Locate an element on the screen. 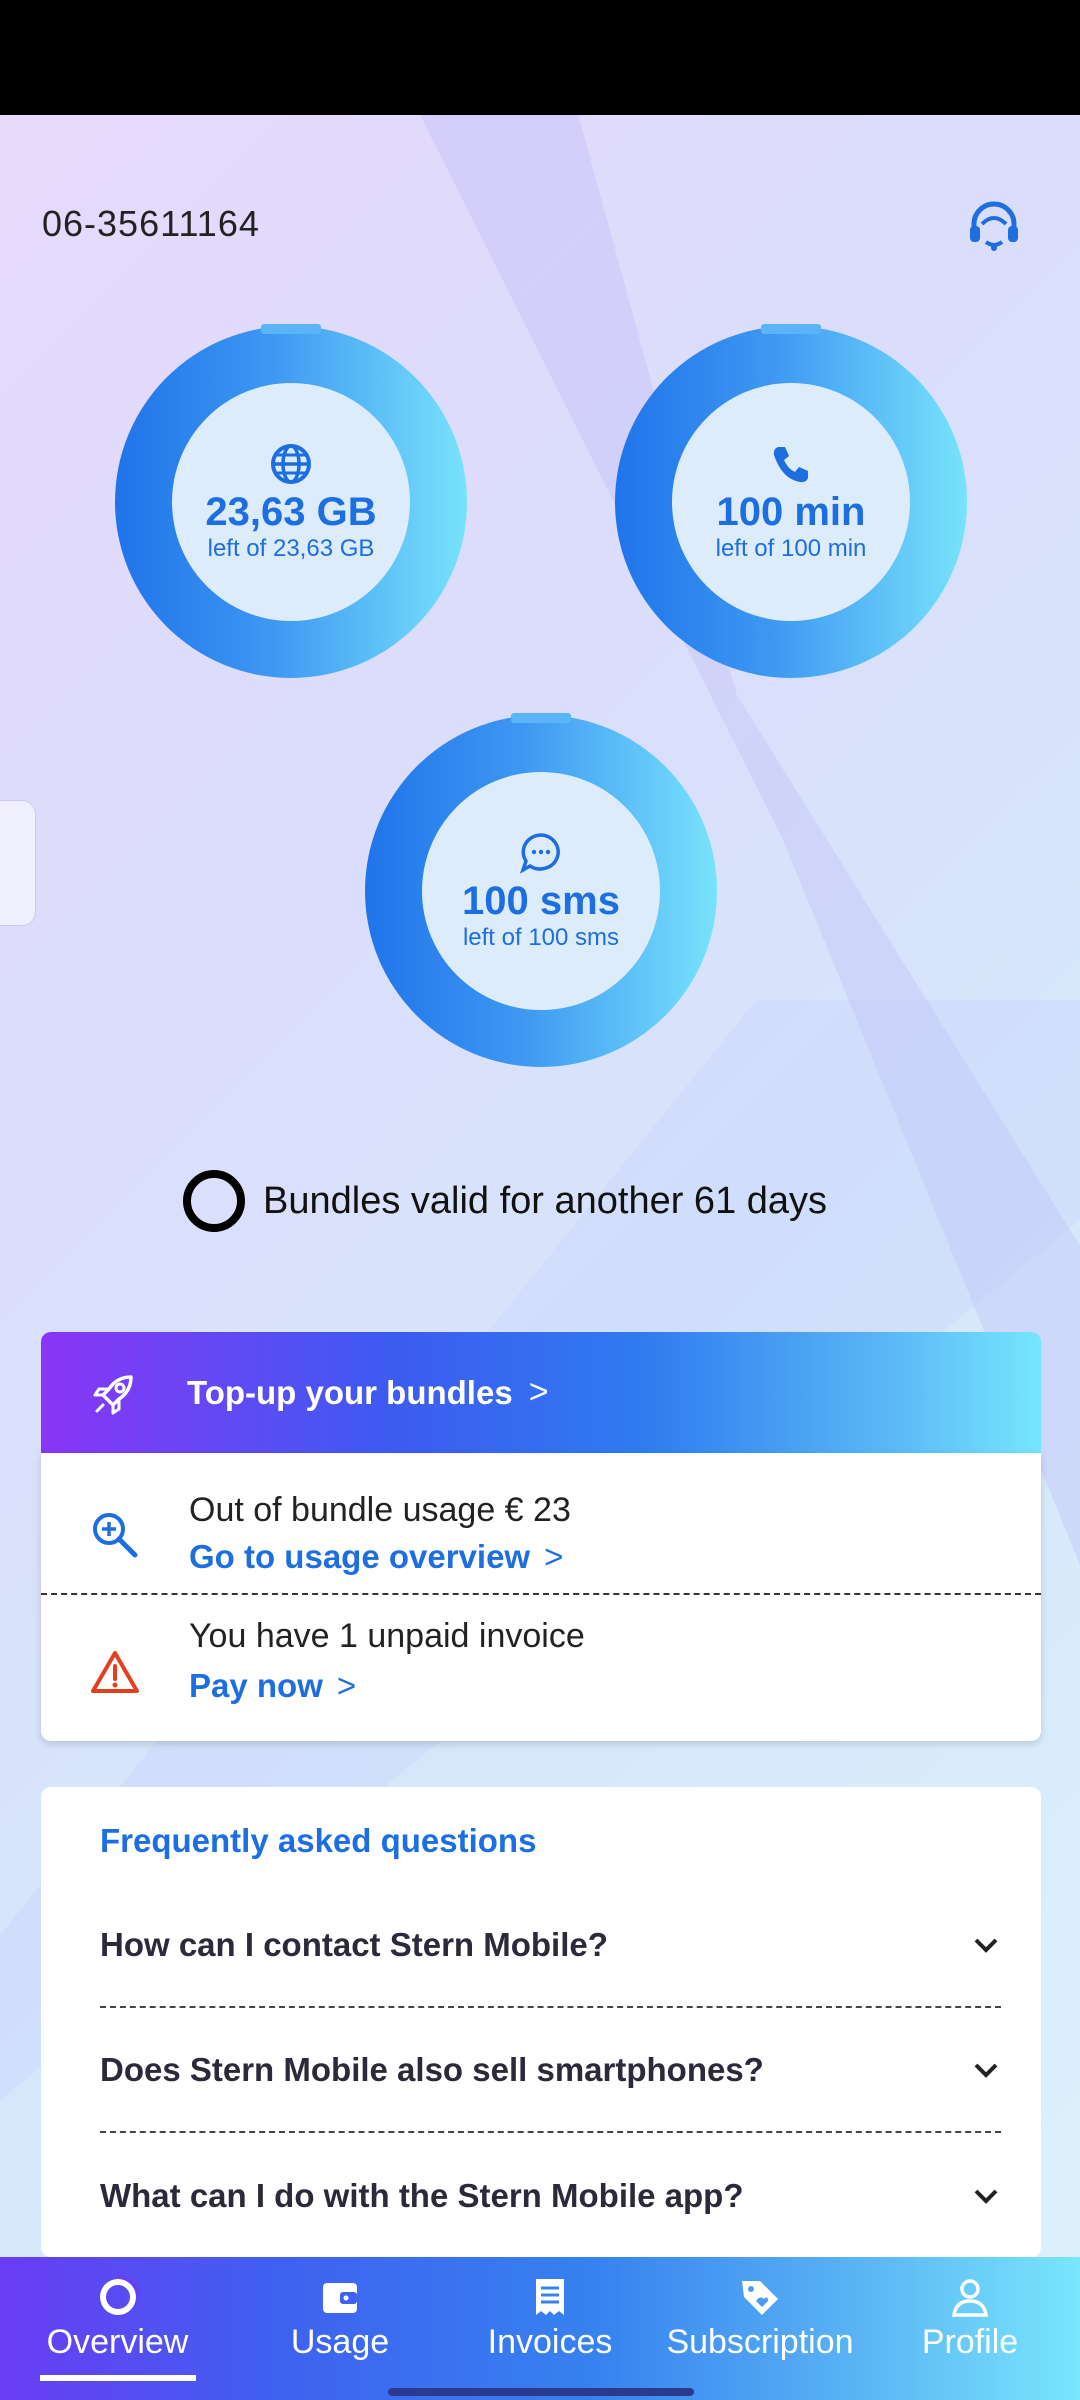 Image resolution: width=1080 pixels, height=2400 pixels. faq-question: What can I do with the Stern Mobile app? is located at coordinates (422, 2195).